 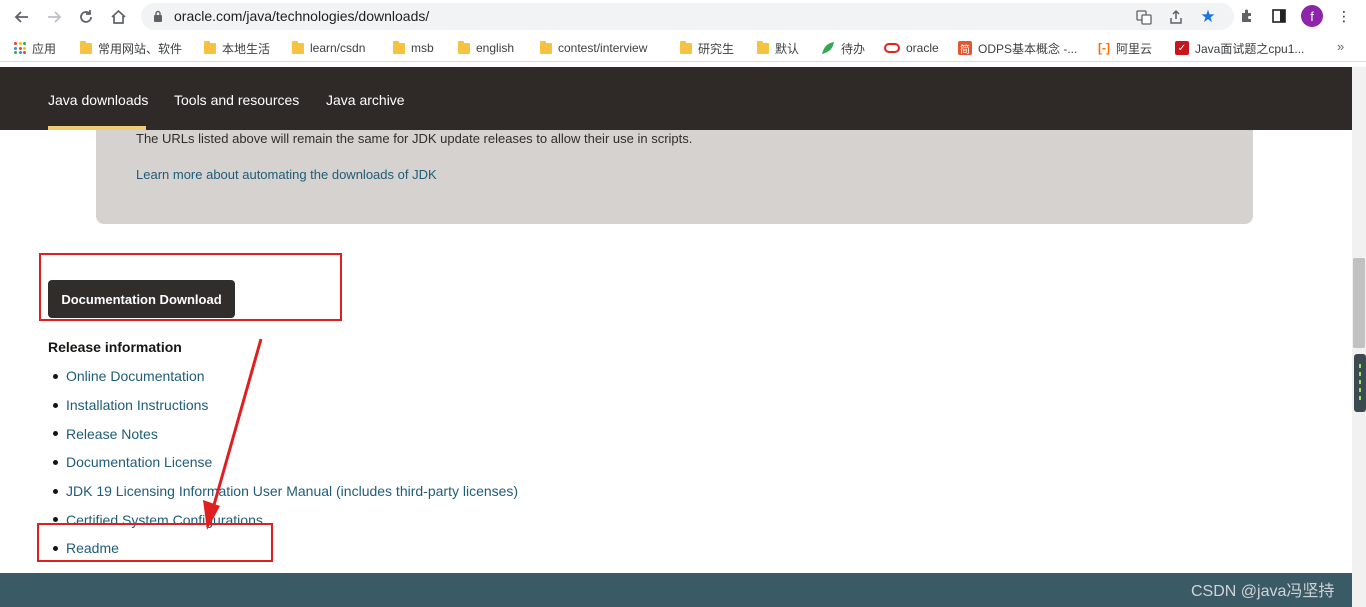 I want to click on bookmark-folder: 默认, so click(x=778, y=48).